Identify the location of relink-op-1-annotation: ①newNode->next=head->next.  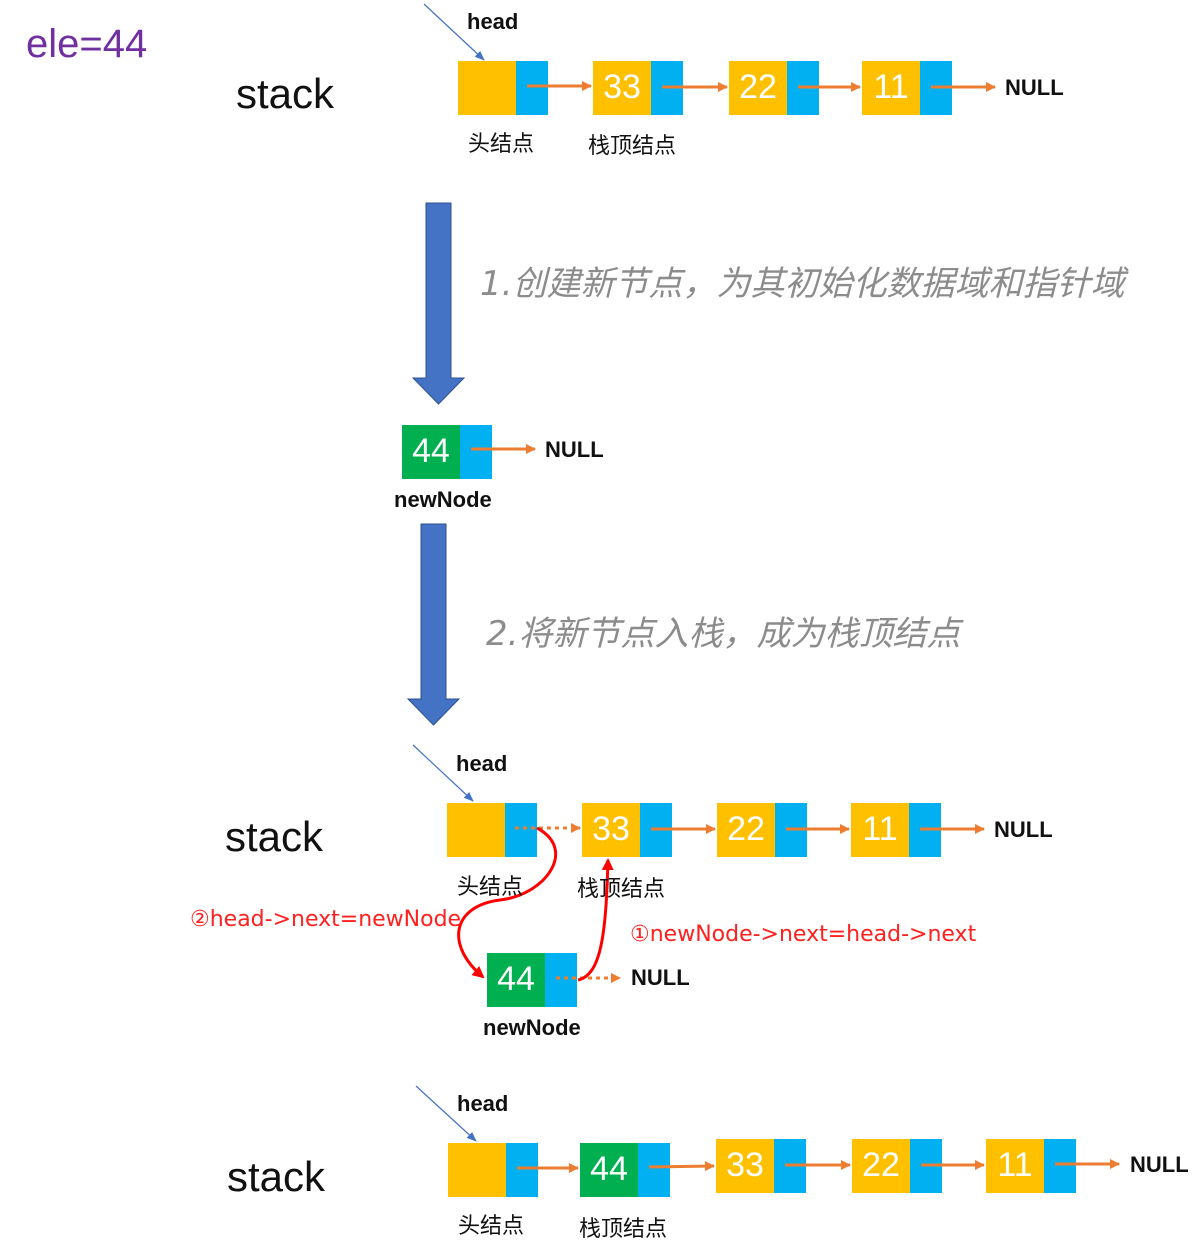
(803, 934).